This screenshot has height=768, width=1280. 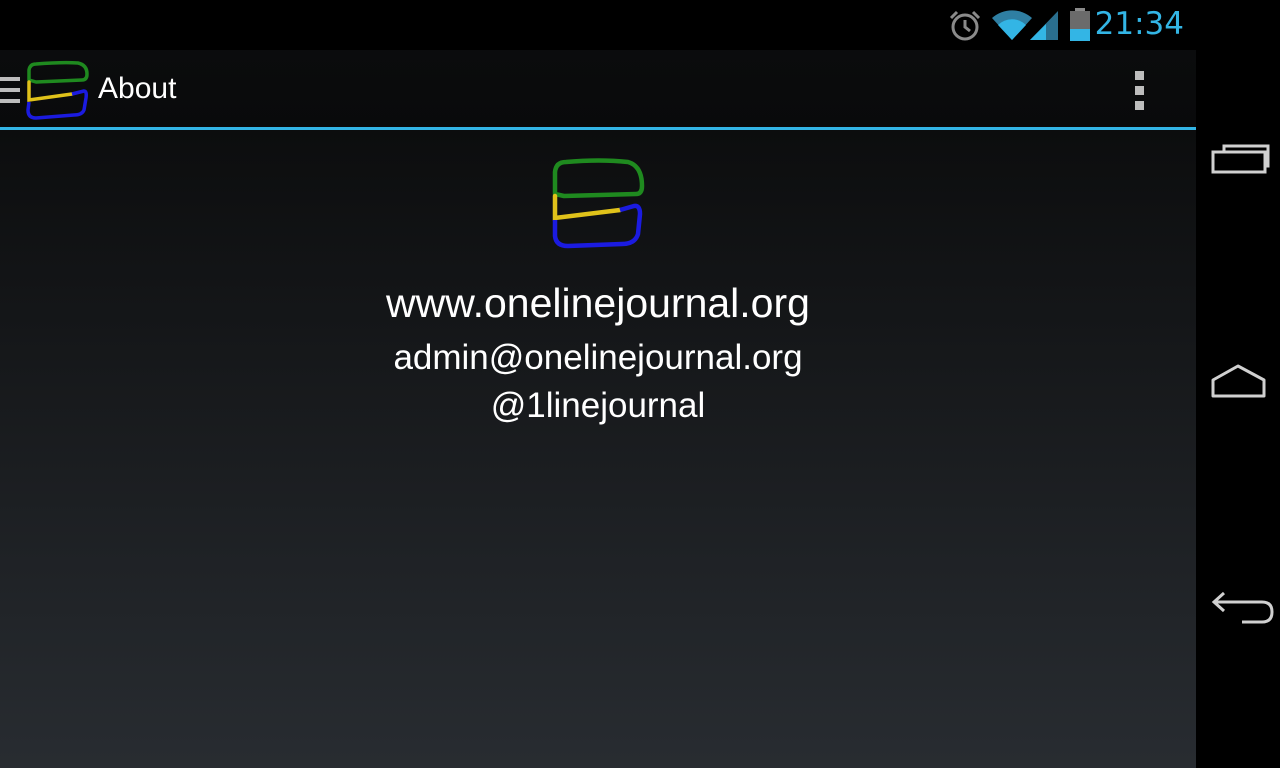 I want to click on back-button, so click(x=1238, y=607).